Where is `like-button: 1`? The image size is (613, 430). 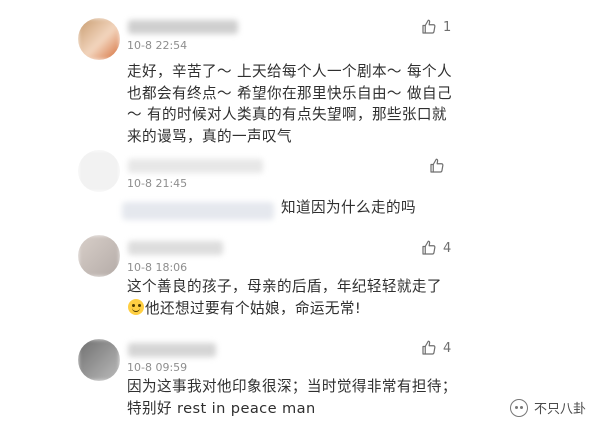
like-button: 1 is located at coordinates (435, 27).